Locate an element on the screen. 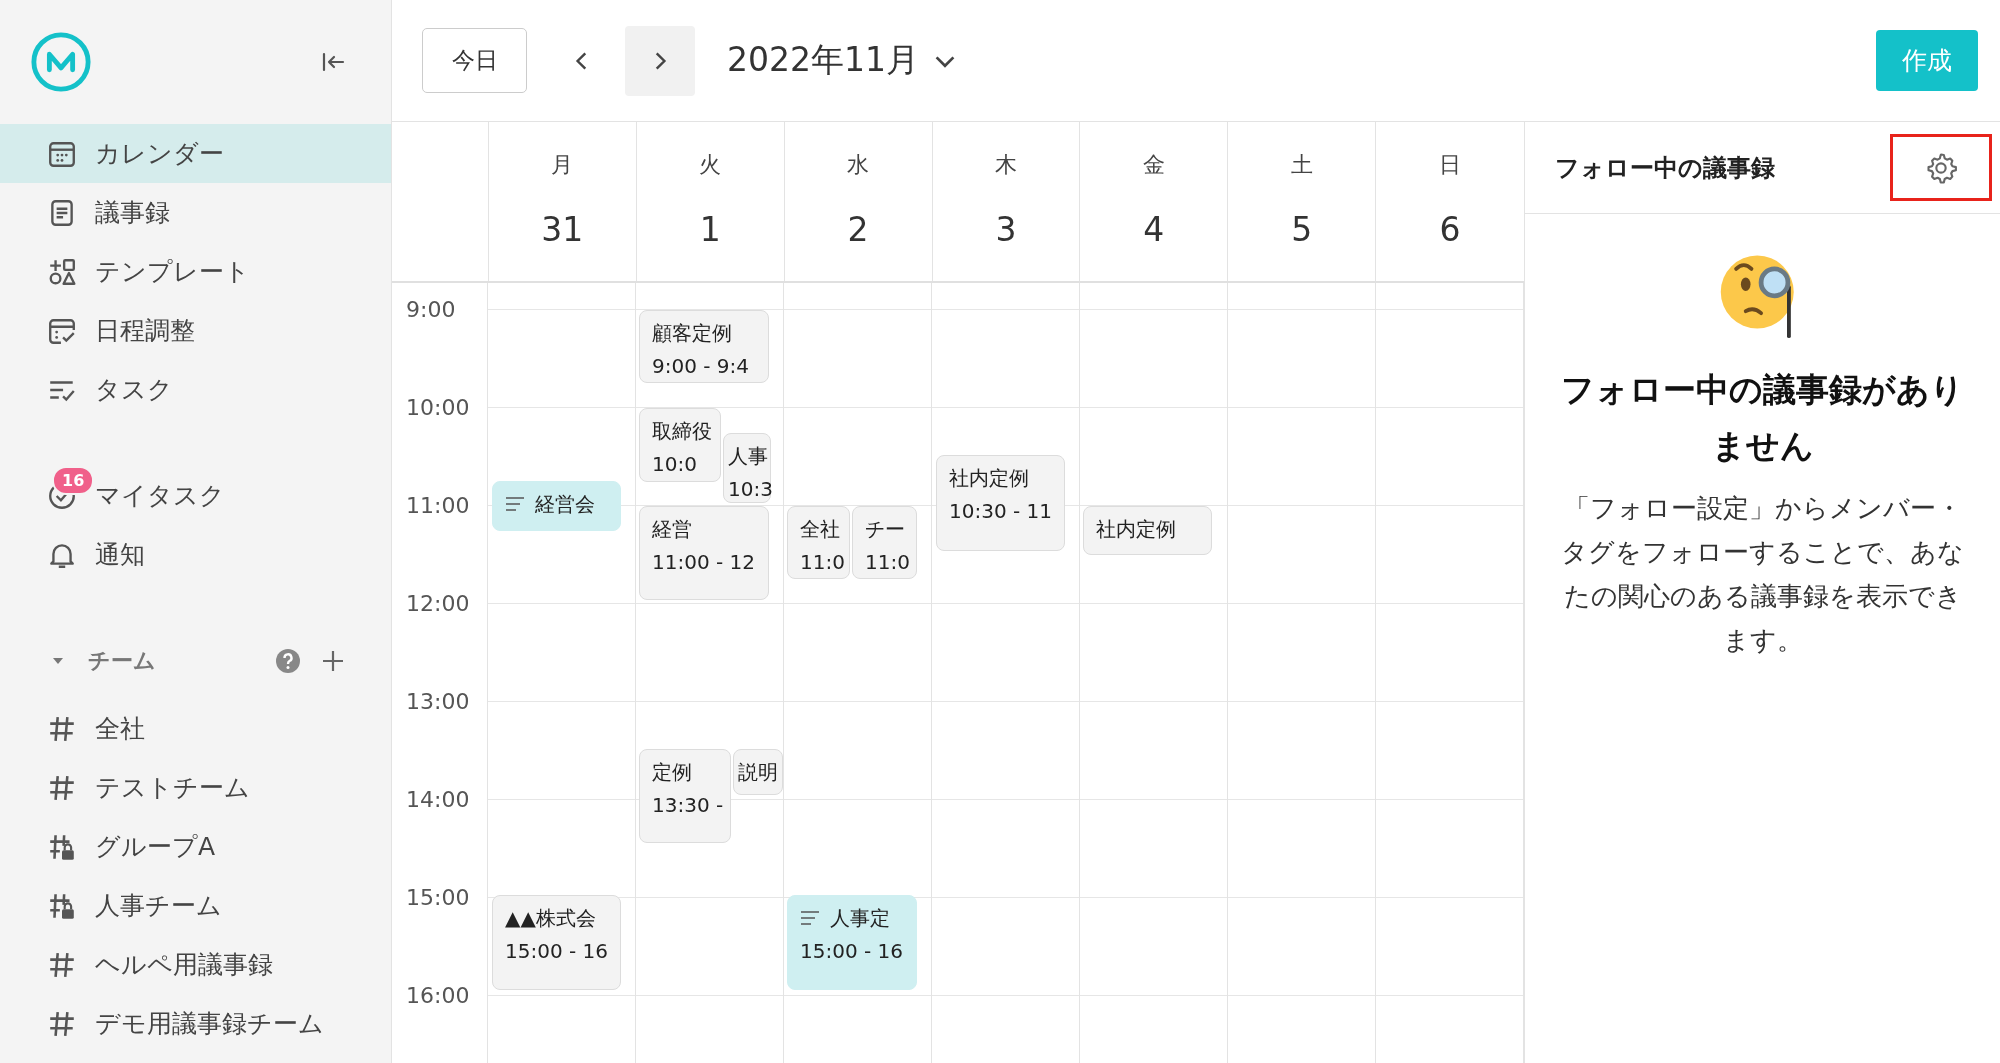  calendar-event: 定例 13:30 - is located at coordinates (685, 796).